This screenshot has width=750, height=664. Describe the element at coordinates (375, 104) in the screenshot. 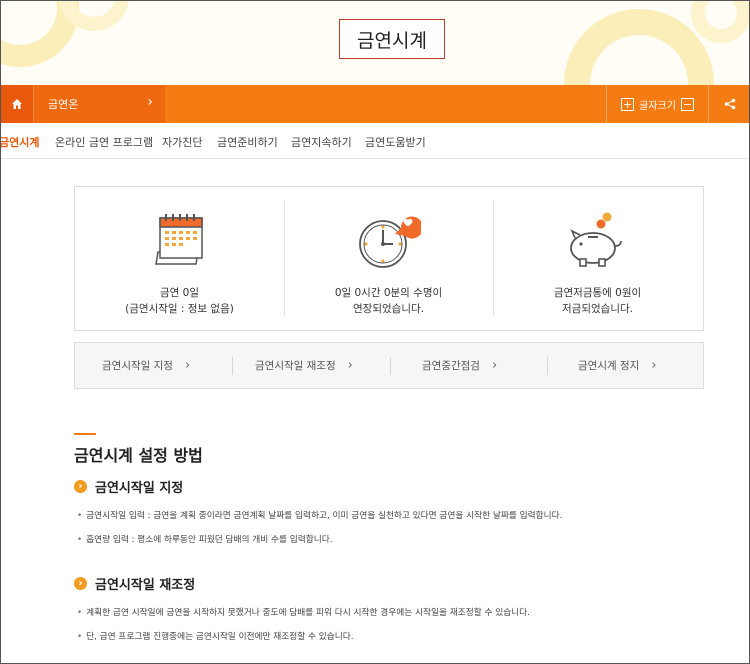

I see `top-nav-bar: 금연온 › + 글자크기 −` at that location.